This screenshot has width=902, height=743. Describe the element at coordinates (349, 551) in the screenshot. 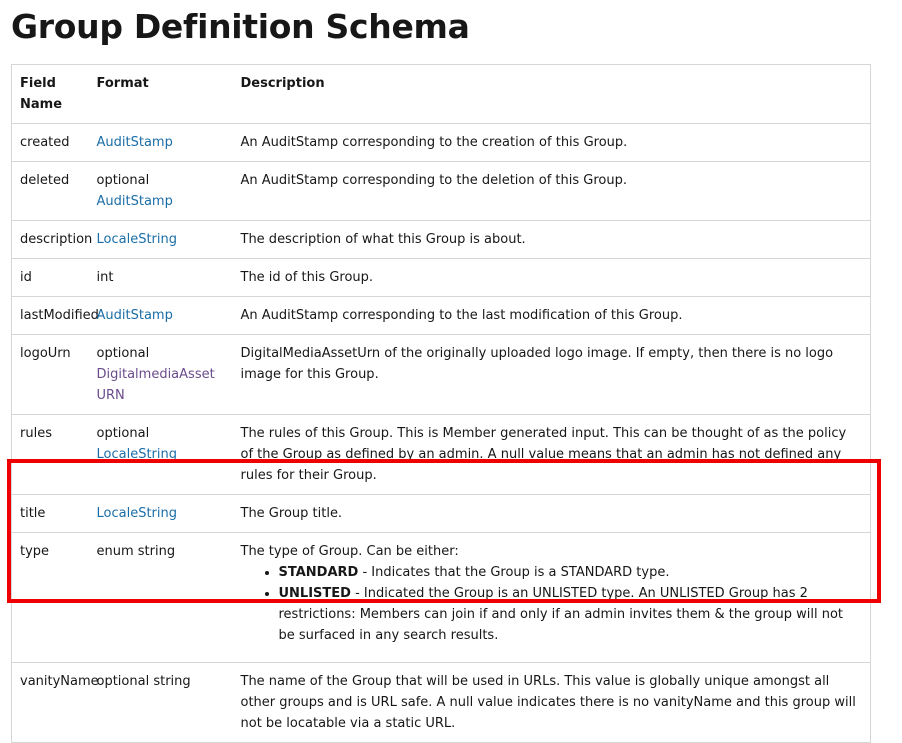

I see `enum-intro: The type of Group. Can be either:` at that location.